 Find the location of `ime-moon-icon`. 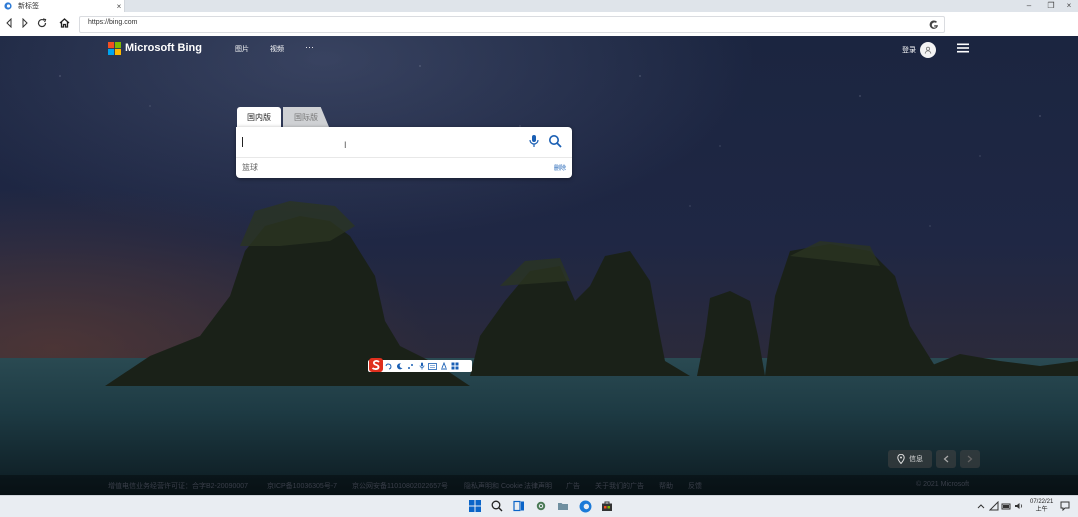

ime-moon-icon is located at coordinates (399, 366).